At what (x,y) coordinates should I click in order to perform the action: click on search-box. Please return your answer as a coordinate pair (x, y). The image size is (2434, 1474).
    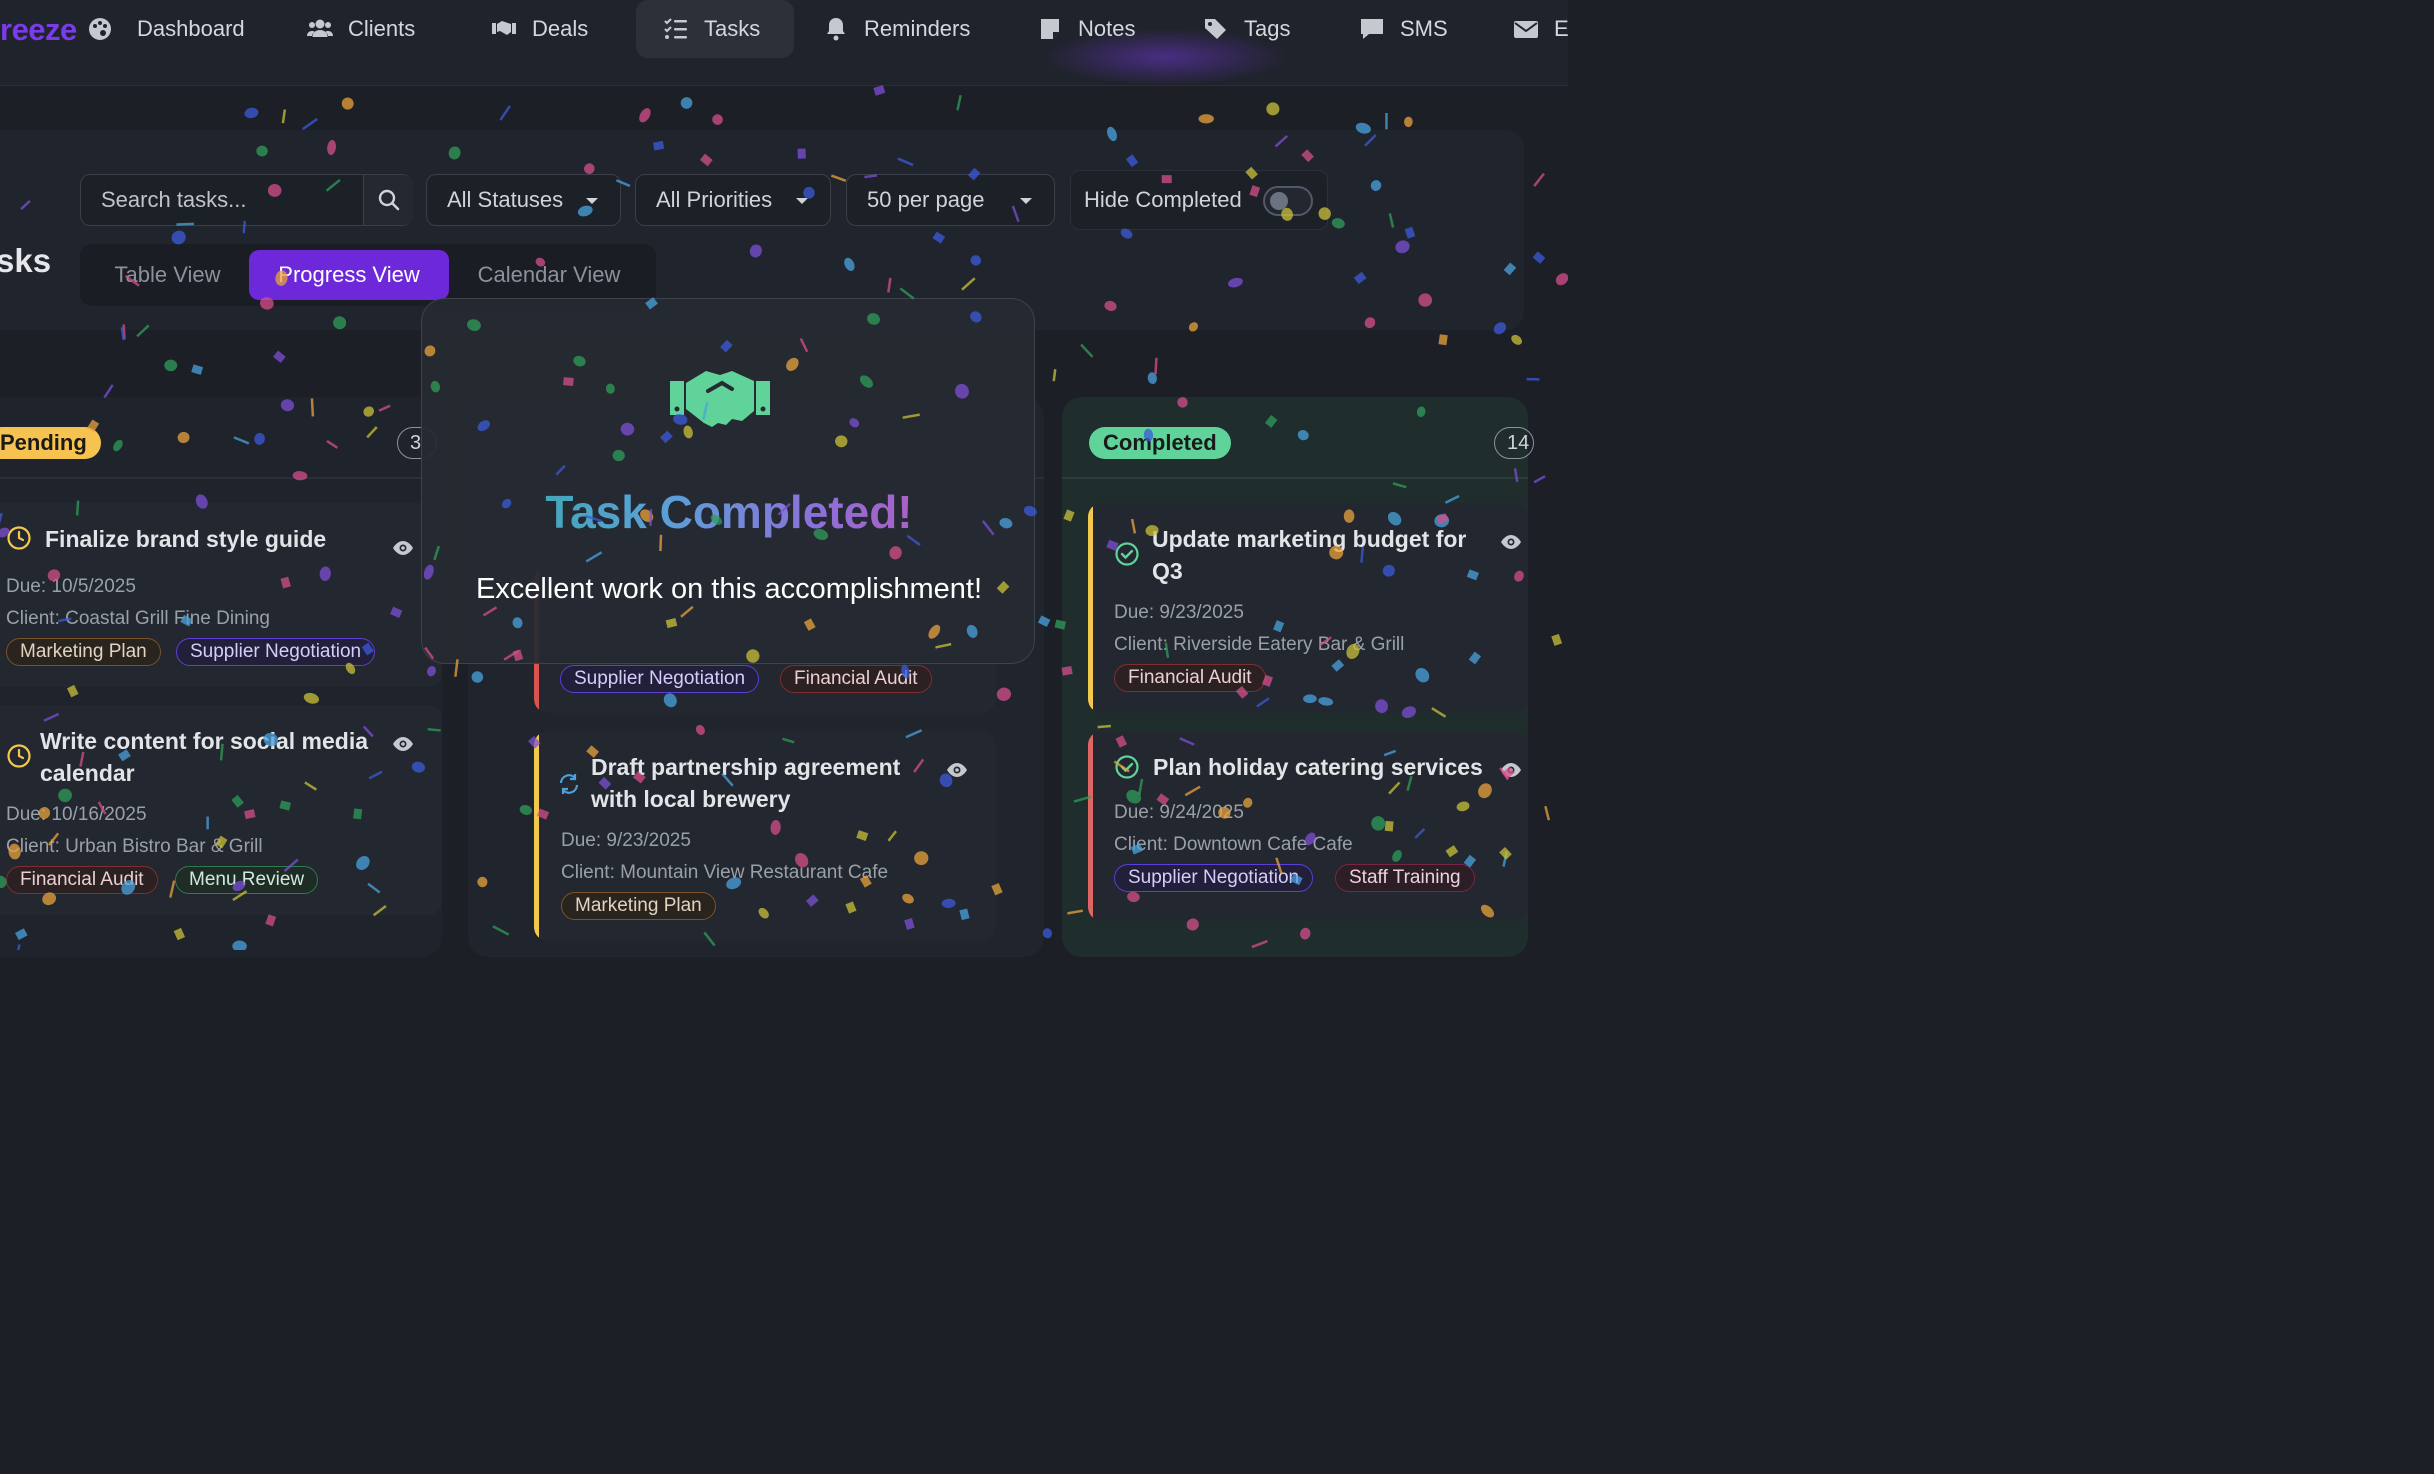
    Looking at the image, I should click on (246, 200).